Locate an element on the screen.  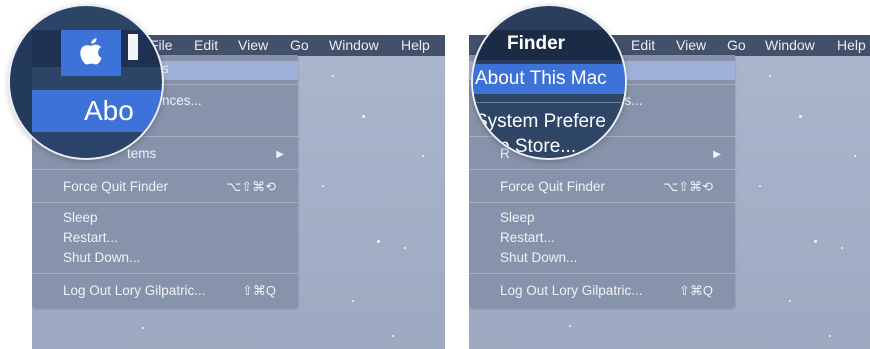
apple-menu-button is located at coordinates (91, 53).